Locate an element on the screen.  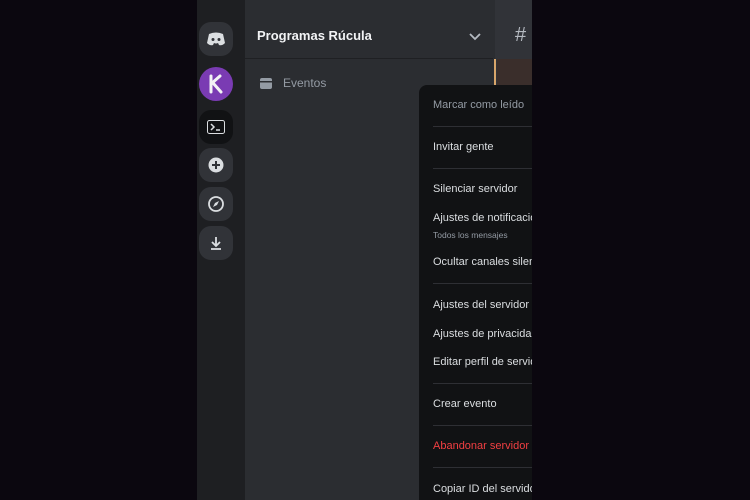
leave-server-item: Abandonar servidor is located at coordinates (482, 446).